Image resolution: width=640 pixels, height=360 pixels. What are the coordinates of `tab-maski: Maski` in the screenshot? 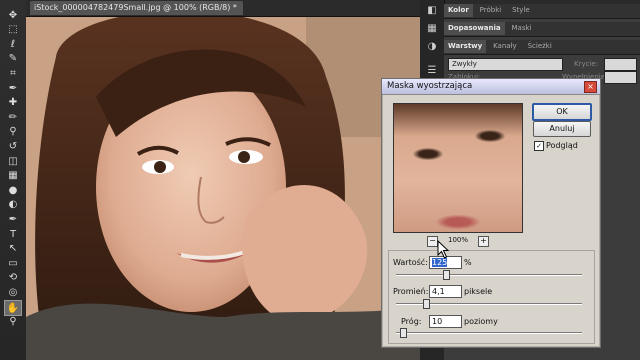 It's located at (522, 28).